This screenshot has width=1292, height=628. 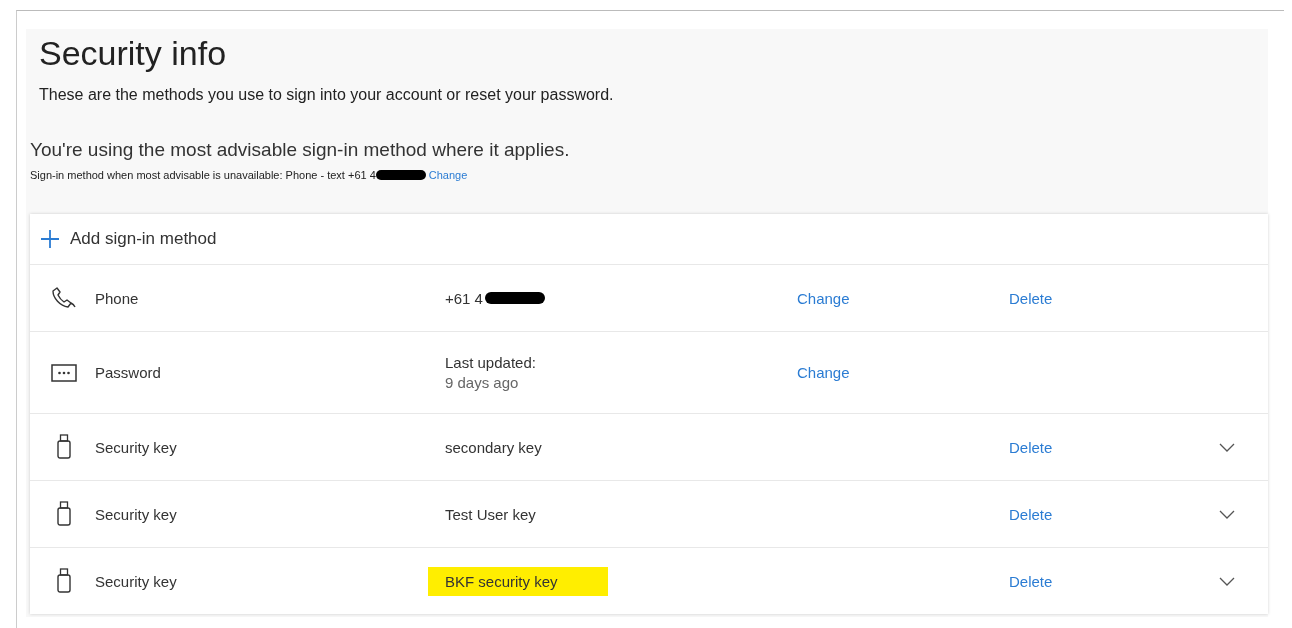 What do you see at coordinates (490, 362) in the screenshot?
I see `method-value: Last updated:` at bounding box center [490, 362].